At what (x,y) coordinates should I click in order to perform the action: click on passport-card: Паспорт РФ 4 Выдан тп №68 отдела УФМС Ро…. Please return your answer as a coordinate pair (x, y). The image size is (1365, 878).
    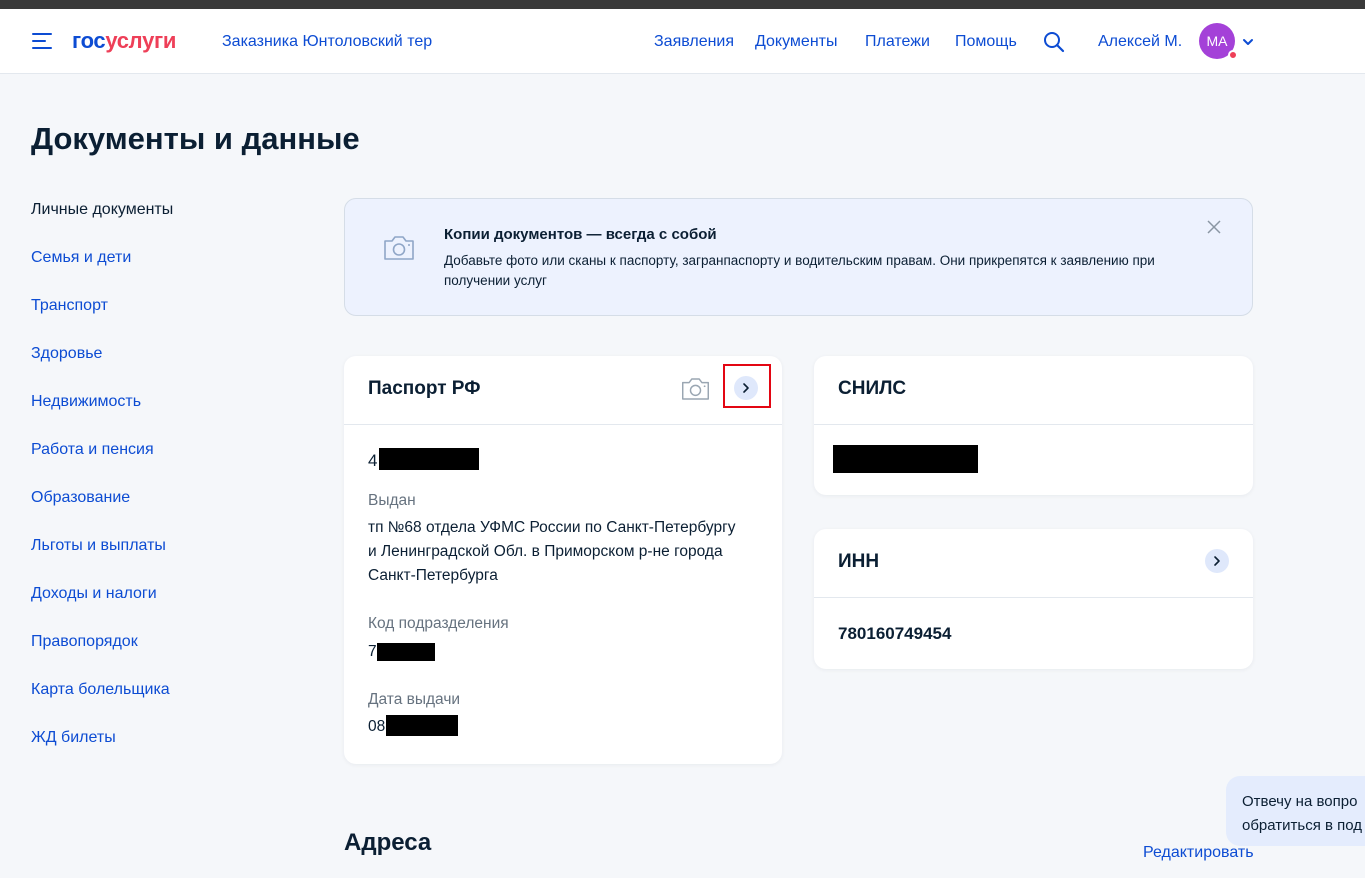
    Looking at the image, I should click on (563, 560).